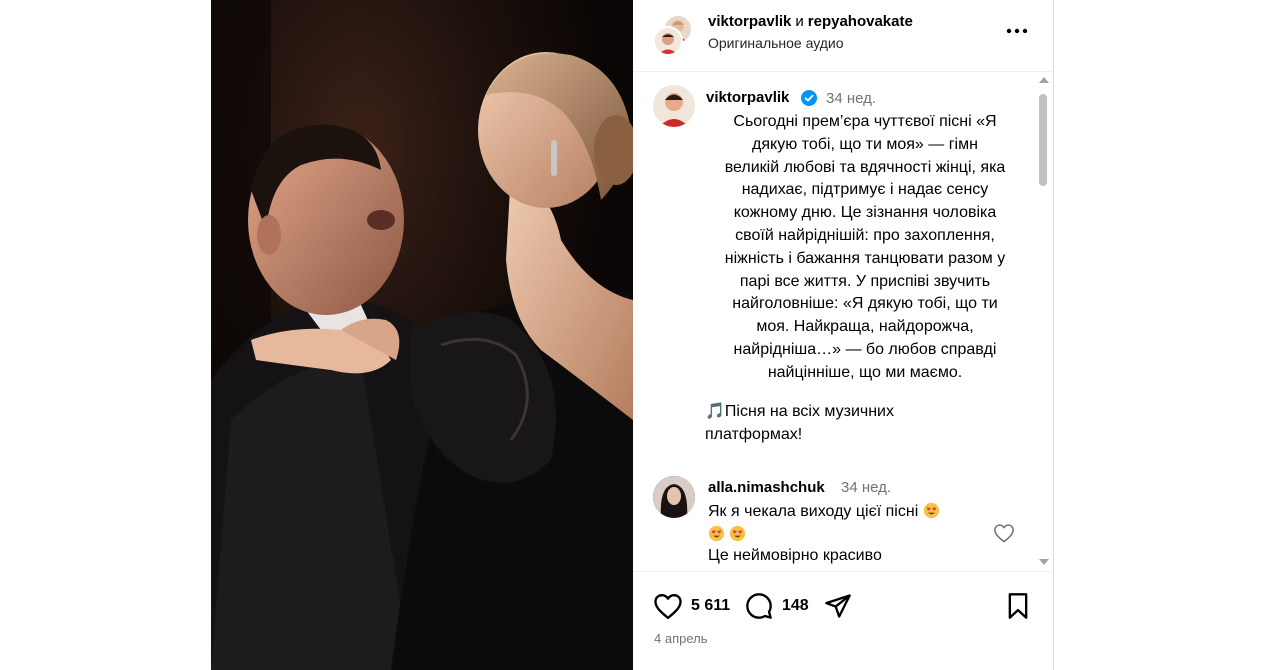  I want to click on caption-music-line: 🎵Пісня на всіх музичних платформах!, so click(815, 424).